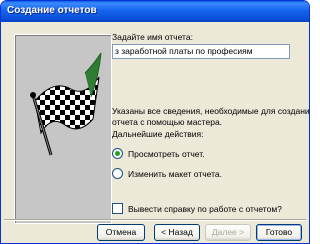 Image resolution: width=320 pixels, height=244 pixels. I want to click on report-name-input: з заработной платы по професиям, so click(201, 51).